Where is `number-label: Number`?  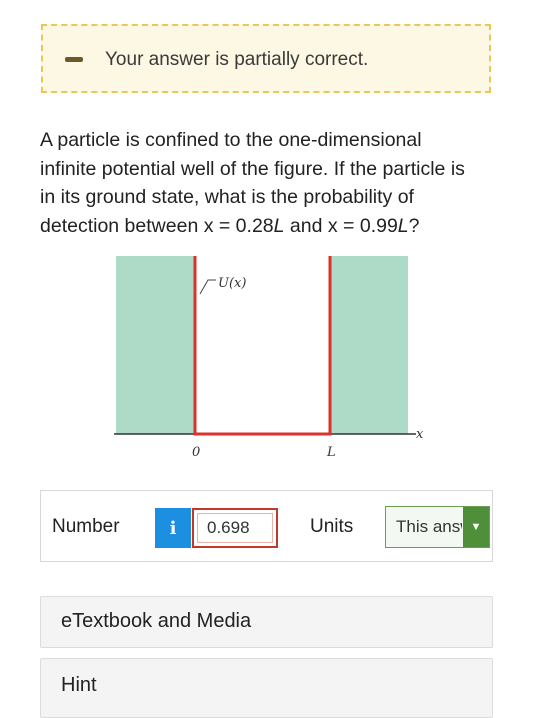 number-label: Number is located at coordinates (86, 526).